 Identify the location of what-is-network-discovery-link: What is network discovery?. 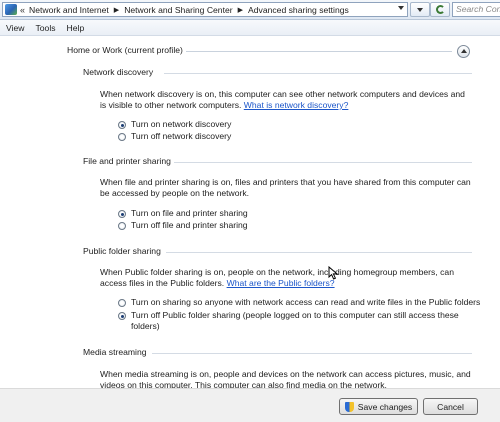
(296, 105).